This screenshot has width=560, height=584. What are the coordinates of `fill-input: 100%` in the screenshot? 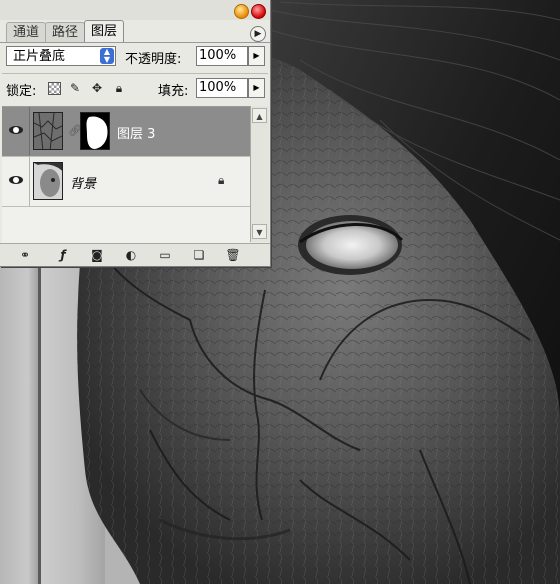 It's located at (222, 88).